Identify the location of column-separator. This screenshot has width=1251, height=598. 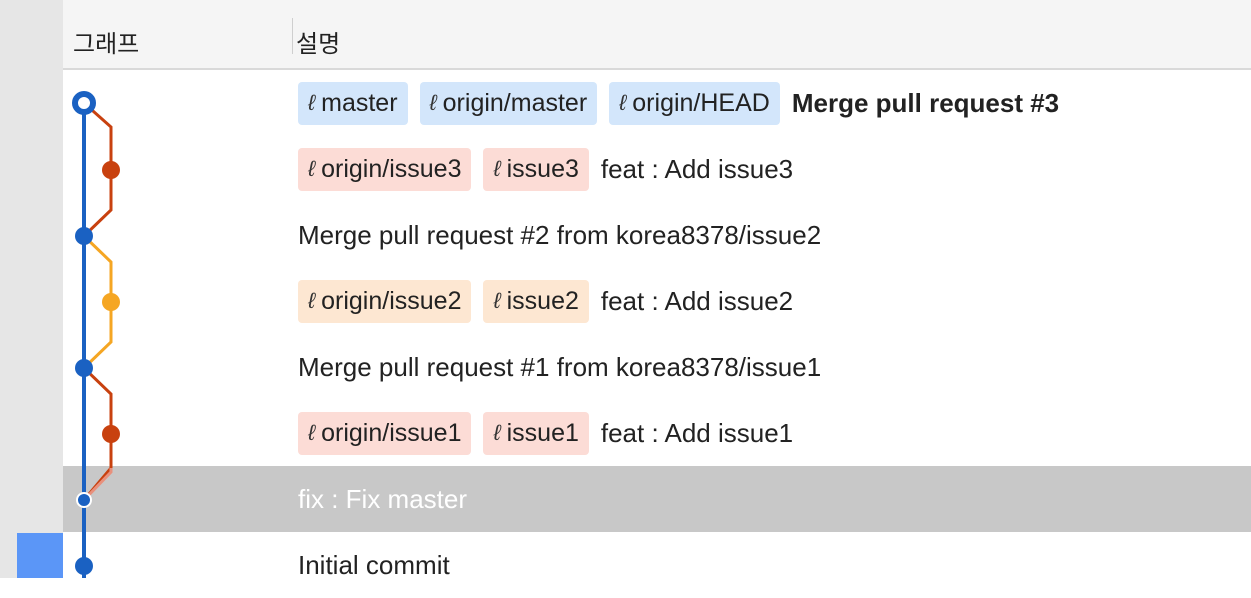
(292, 36).